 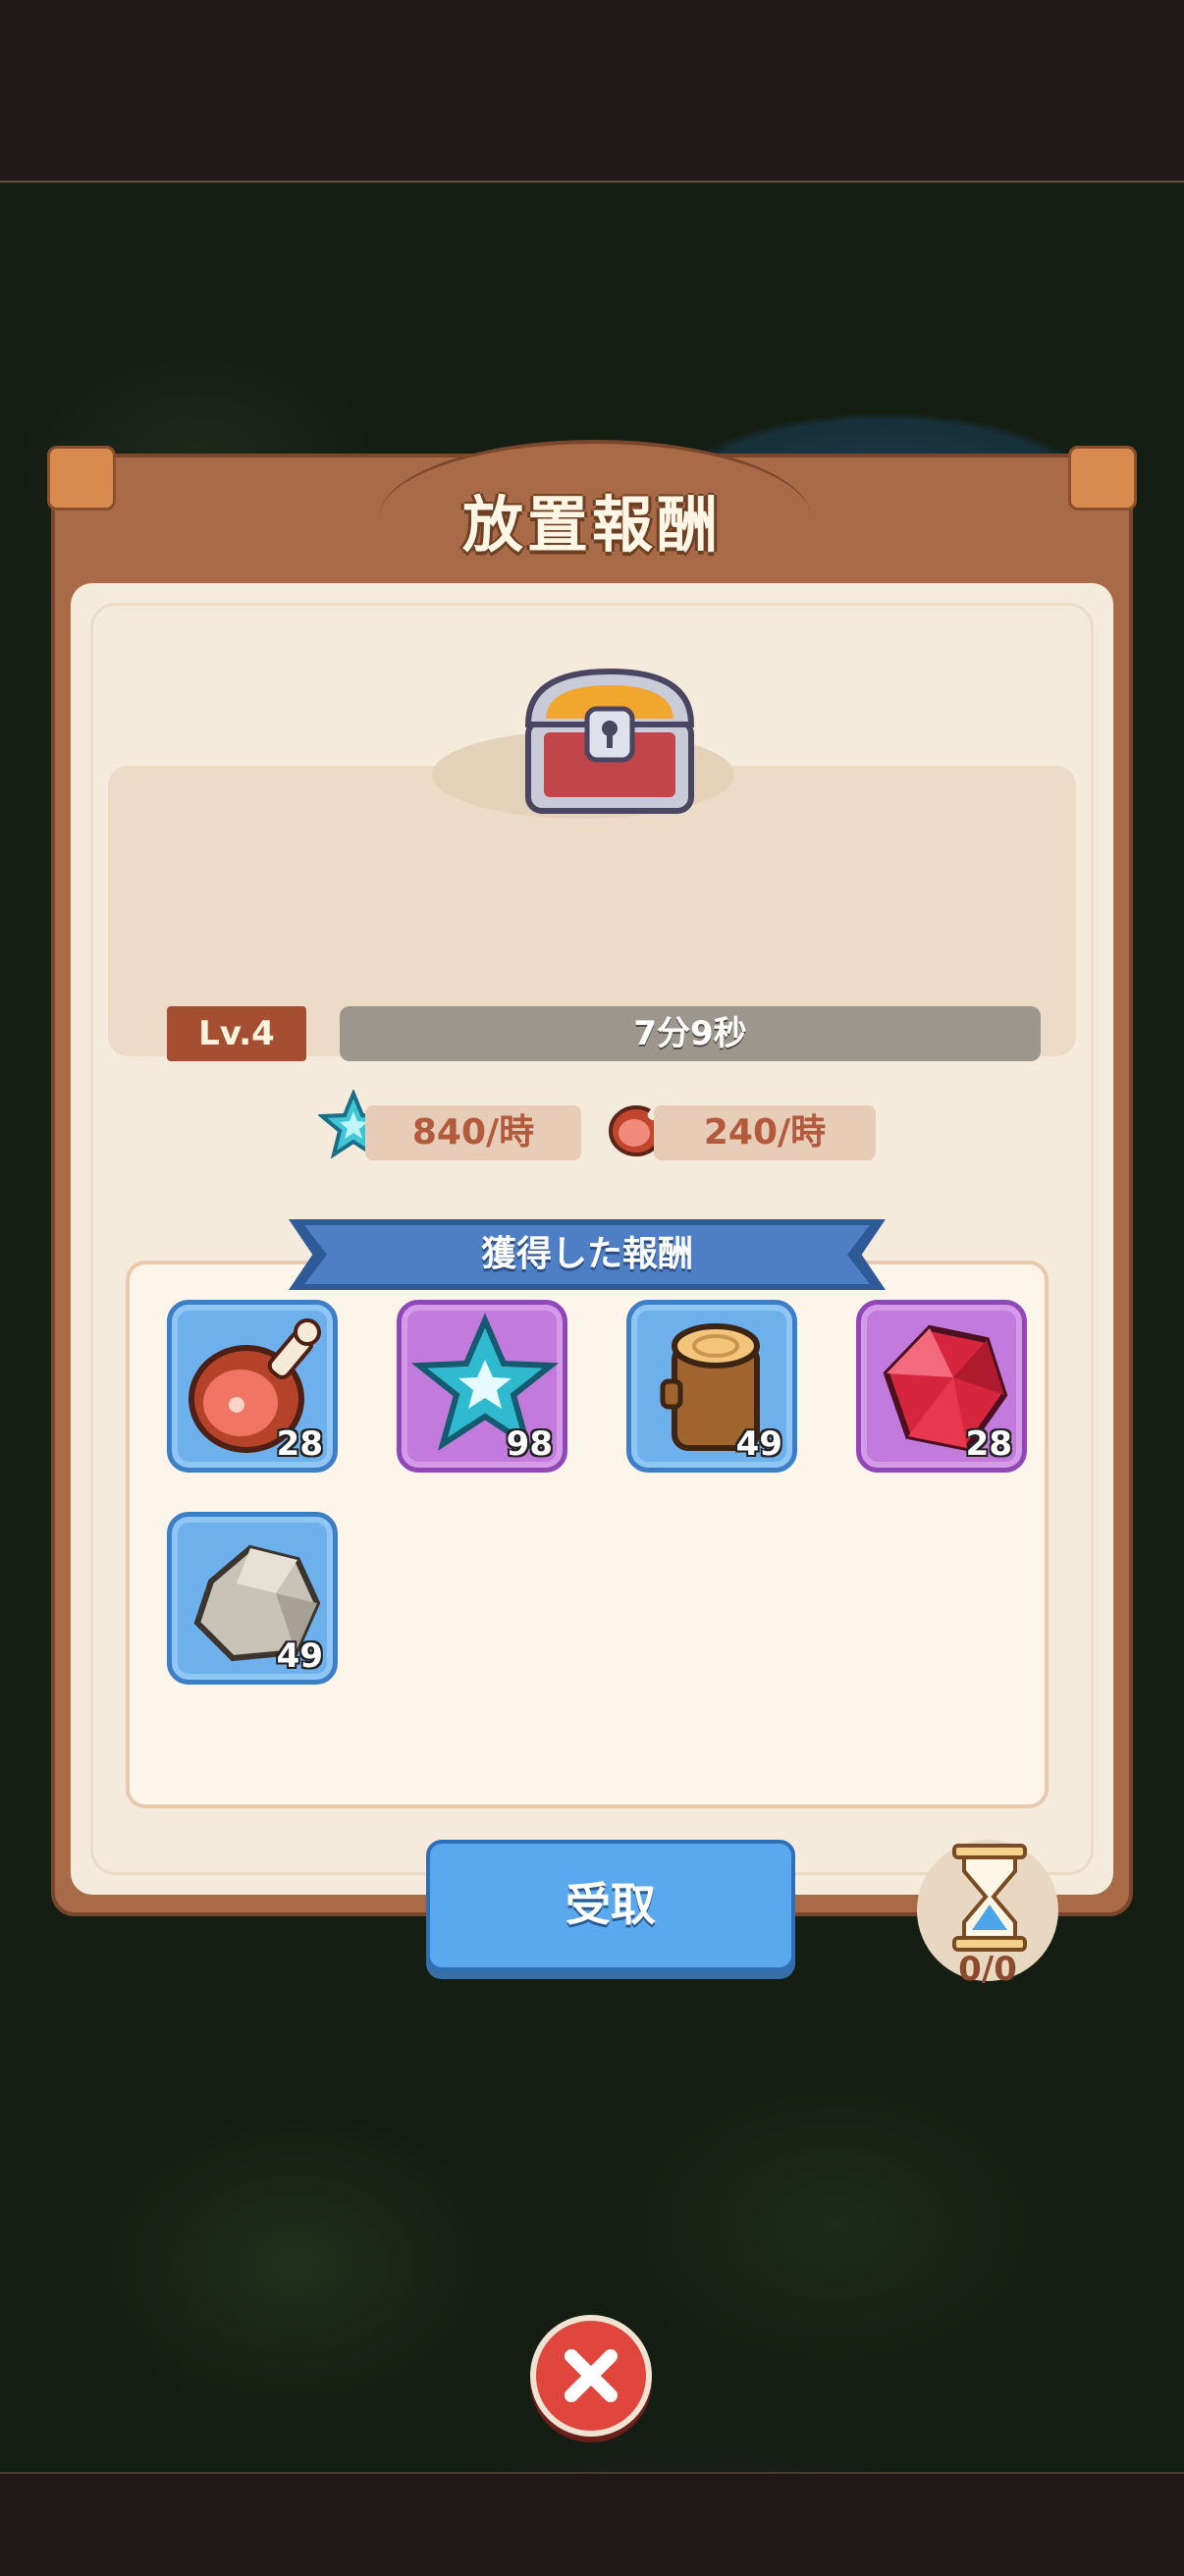 I want to click on top-bar, so click(x=592, y=91).